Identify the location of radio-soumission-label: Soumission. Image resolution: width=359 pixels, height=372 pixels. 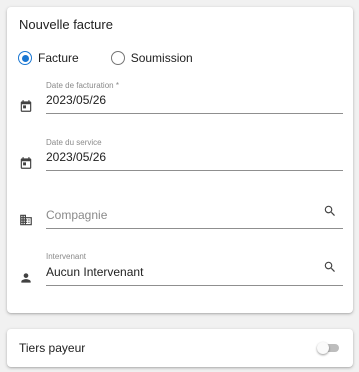
(162, 58).